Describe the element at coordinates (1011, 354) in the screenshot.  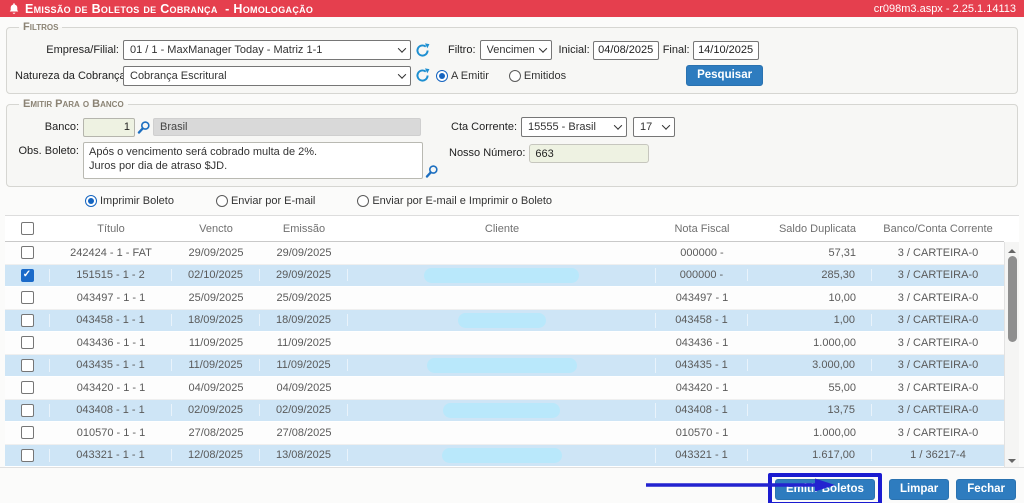
I see `vertical-scrollbar` at that location.